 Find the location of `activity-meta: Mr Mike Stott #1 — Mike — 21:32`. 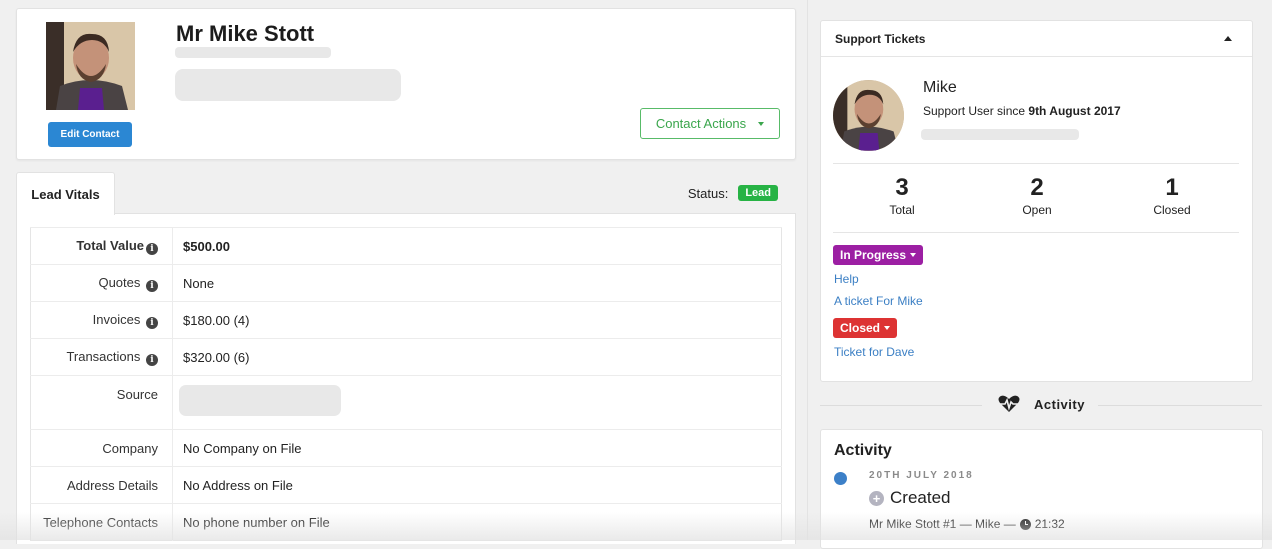

activity-meta: Mr Mike Stott #1 — Mike — 21:32 is located at coordinates (967, 524).